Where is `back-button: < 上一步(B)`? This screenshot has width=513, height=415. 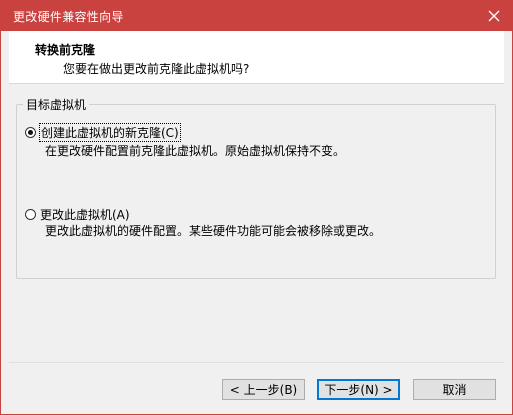 back-button: < 上一步(B) is located at coordinates (263, 389).